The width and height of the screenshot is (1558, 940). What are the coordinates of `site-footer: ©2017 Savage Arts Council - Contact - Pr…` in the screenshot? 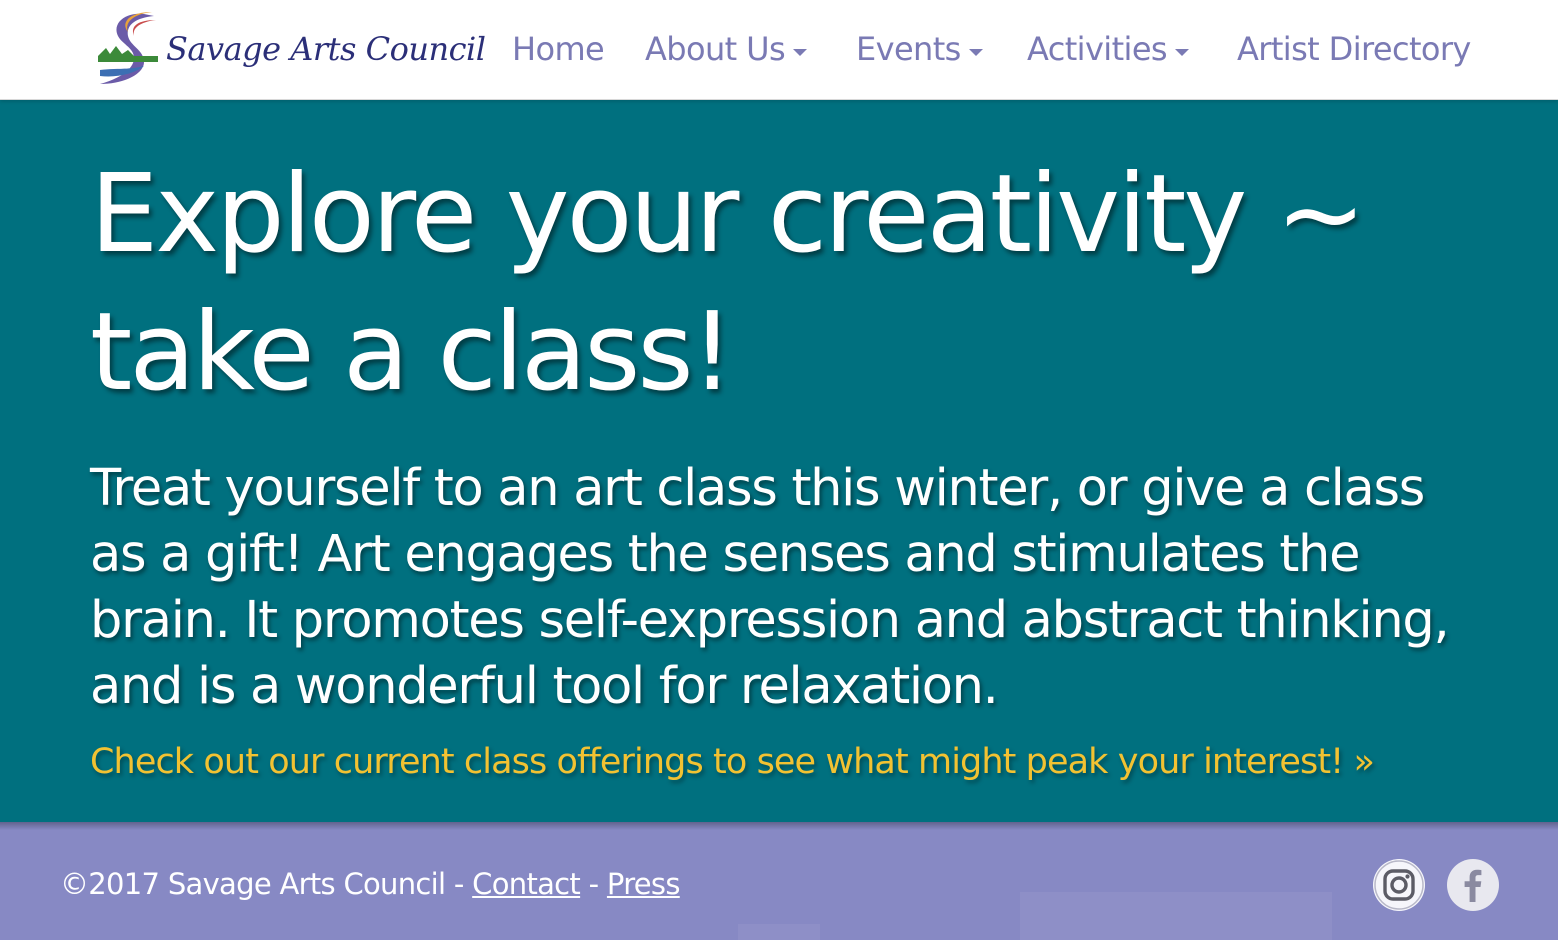 It's located at (779, 881).